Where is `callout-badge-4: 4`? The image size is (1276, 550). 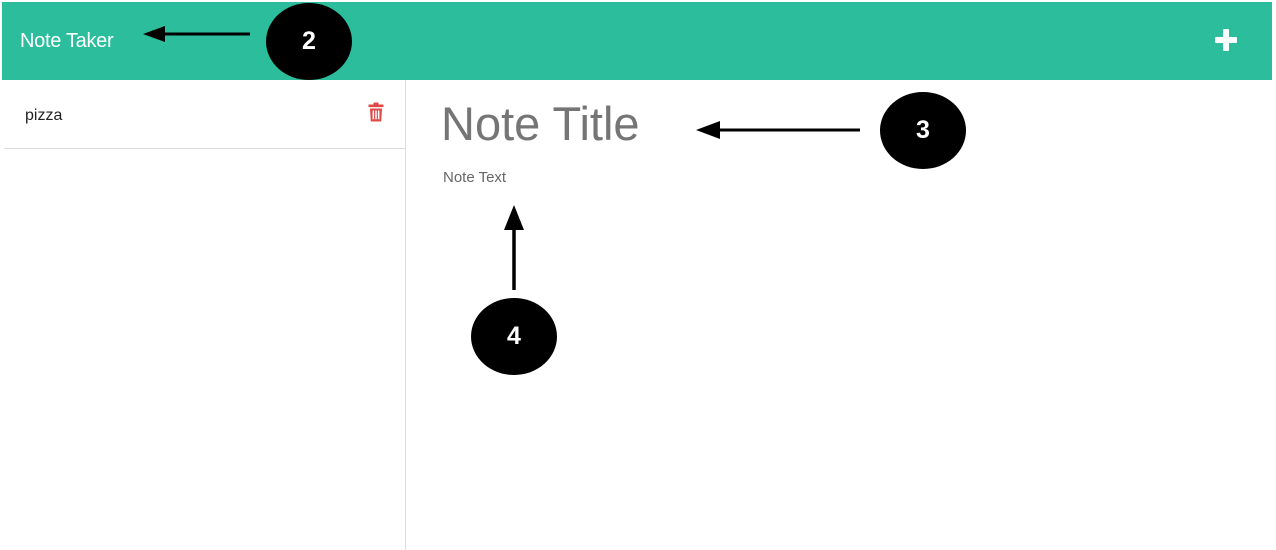 callout-badge-4: 4 is located at coordinates (514, 336).